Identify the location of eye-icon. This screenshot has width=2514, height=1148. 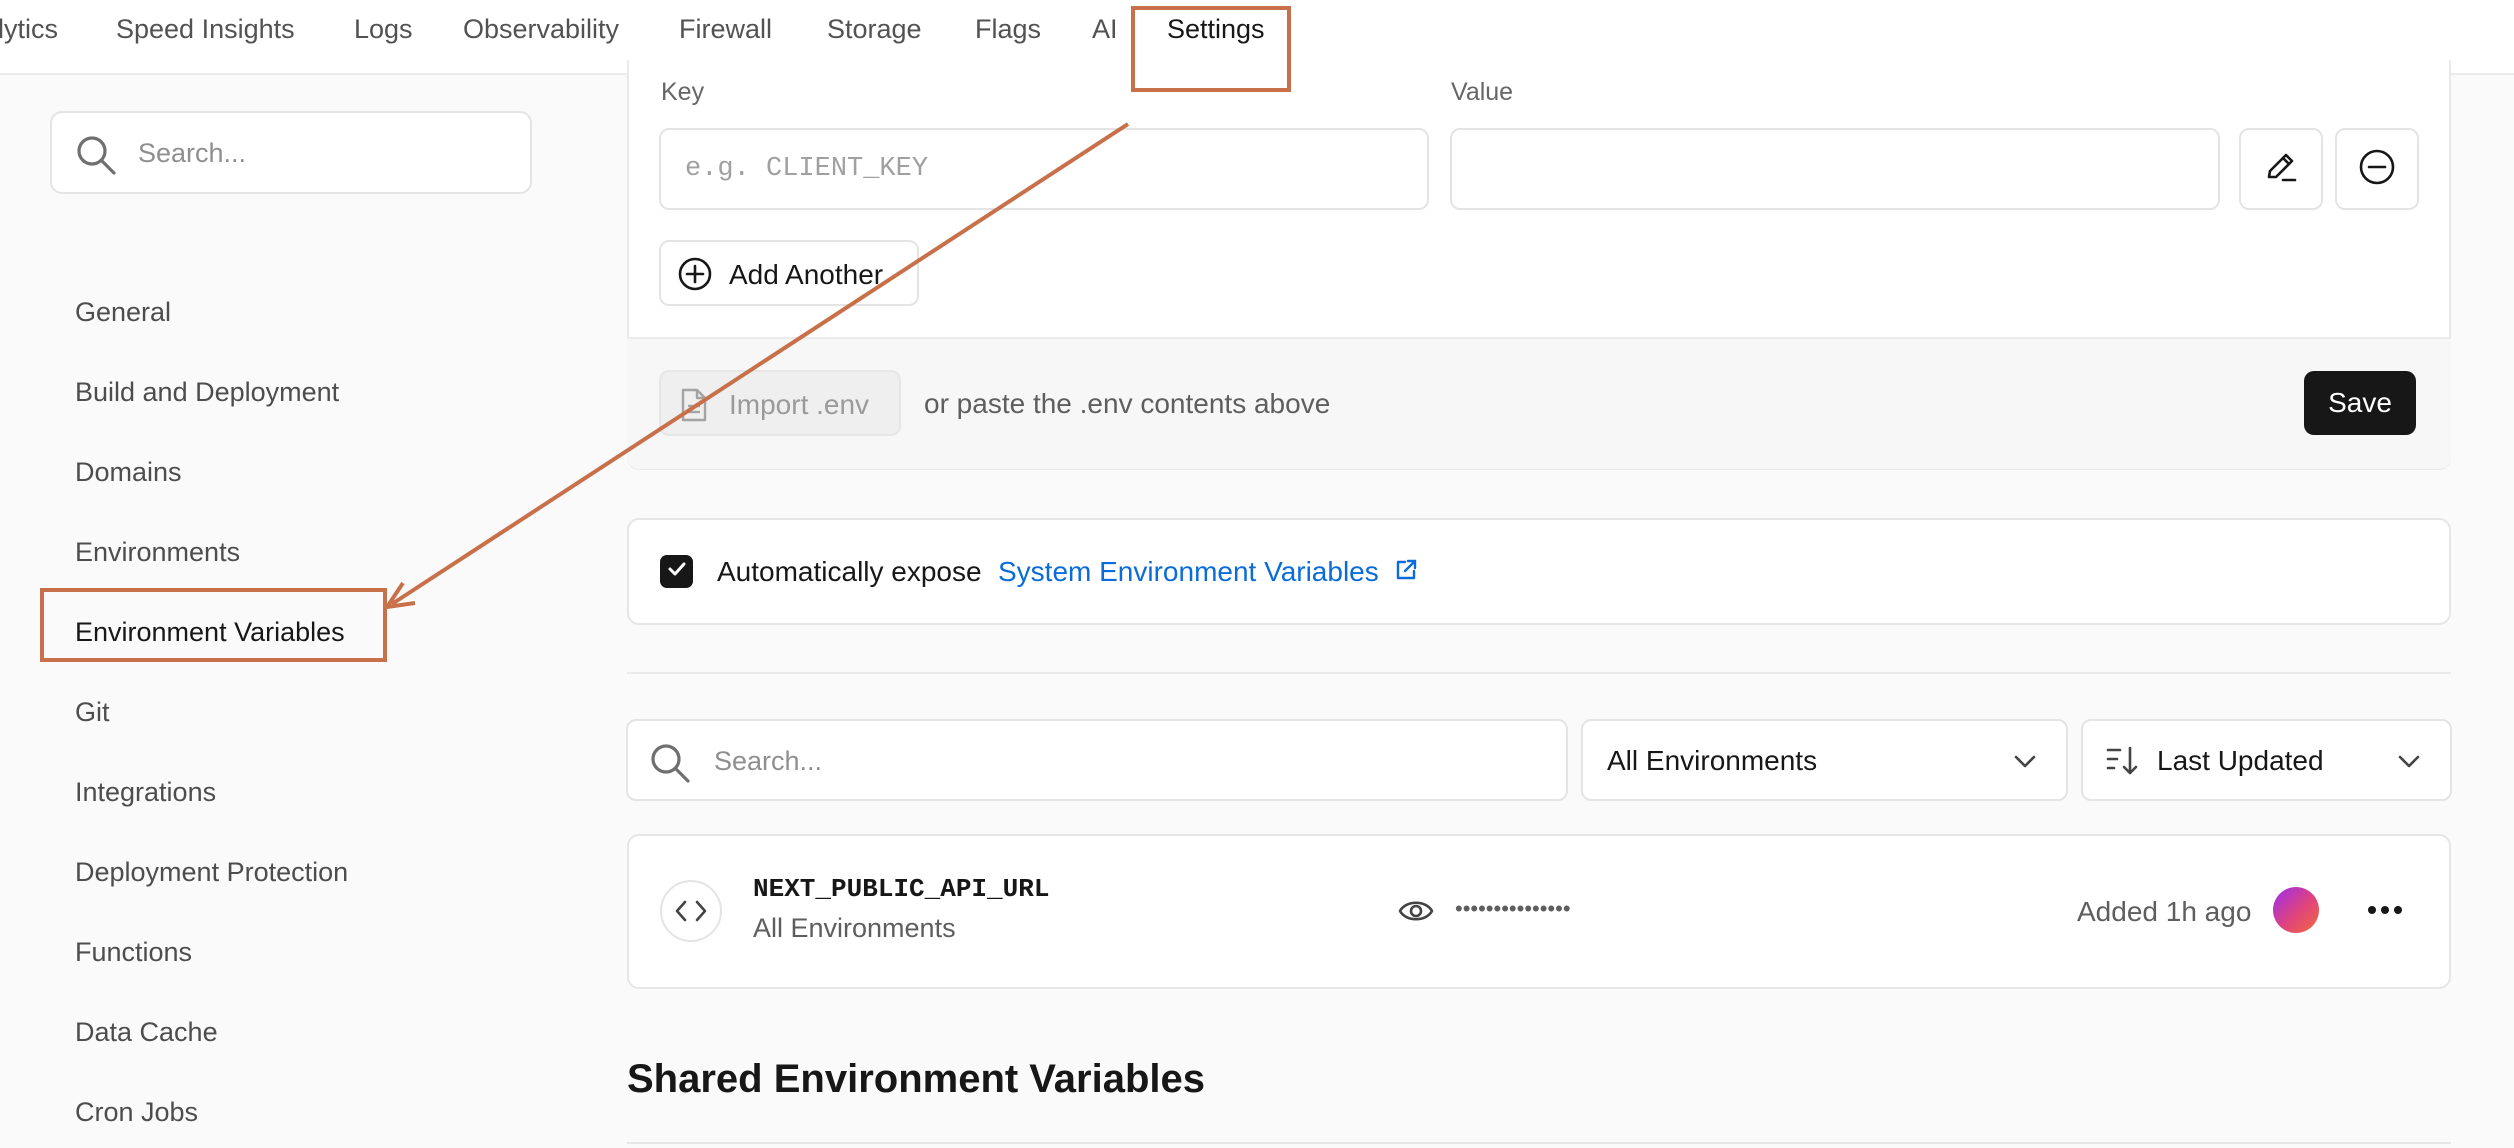
(1416, 913).